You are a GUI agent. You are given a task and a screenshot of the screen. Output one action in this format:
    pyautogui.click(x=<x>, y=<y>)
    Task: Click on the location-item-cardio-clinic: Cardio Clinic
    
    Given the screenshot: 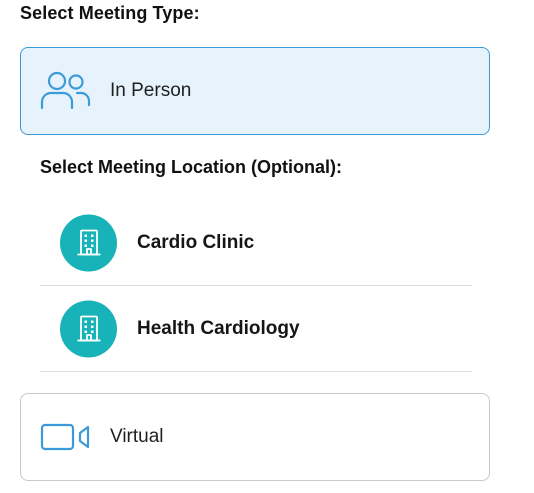 What is the action you would take?
    pyautogui.click(x=256, y=243)
    